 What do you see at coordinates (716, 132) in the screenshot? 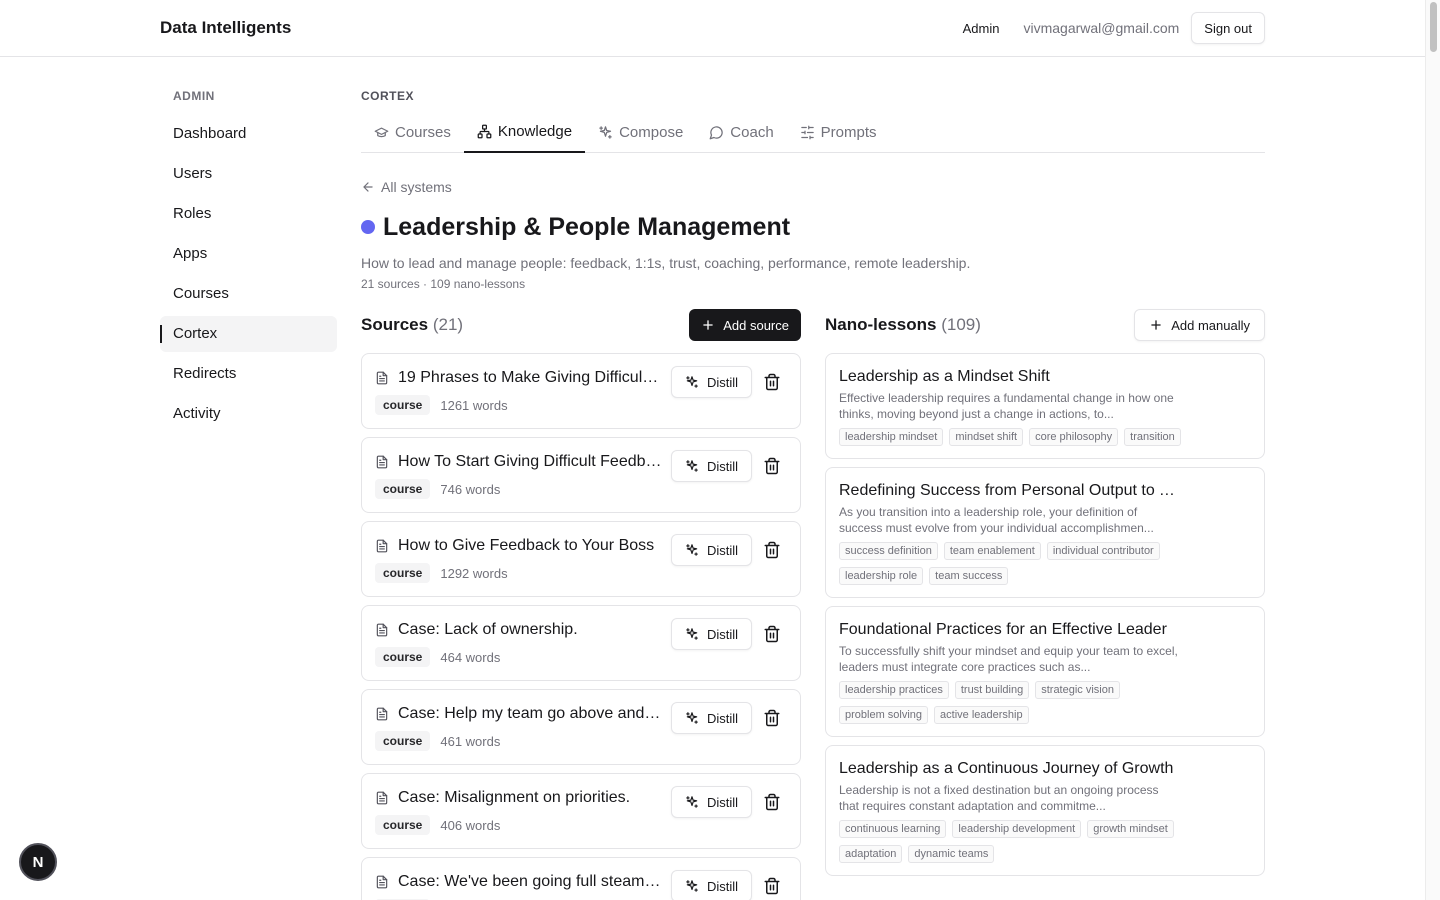
I see `message-circle-icon` at bounding box center [716, 132].